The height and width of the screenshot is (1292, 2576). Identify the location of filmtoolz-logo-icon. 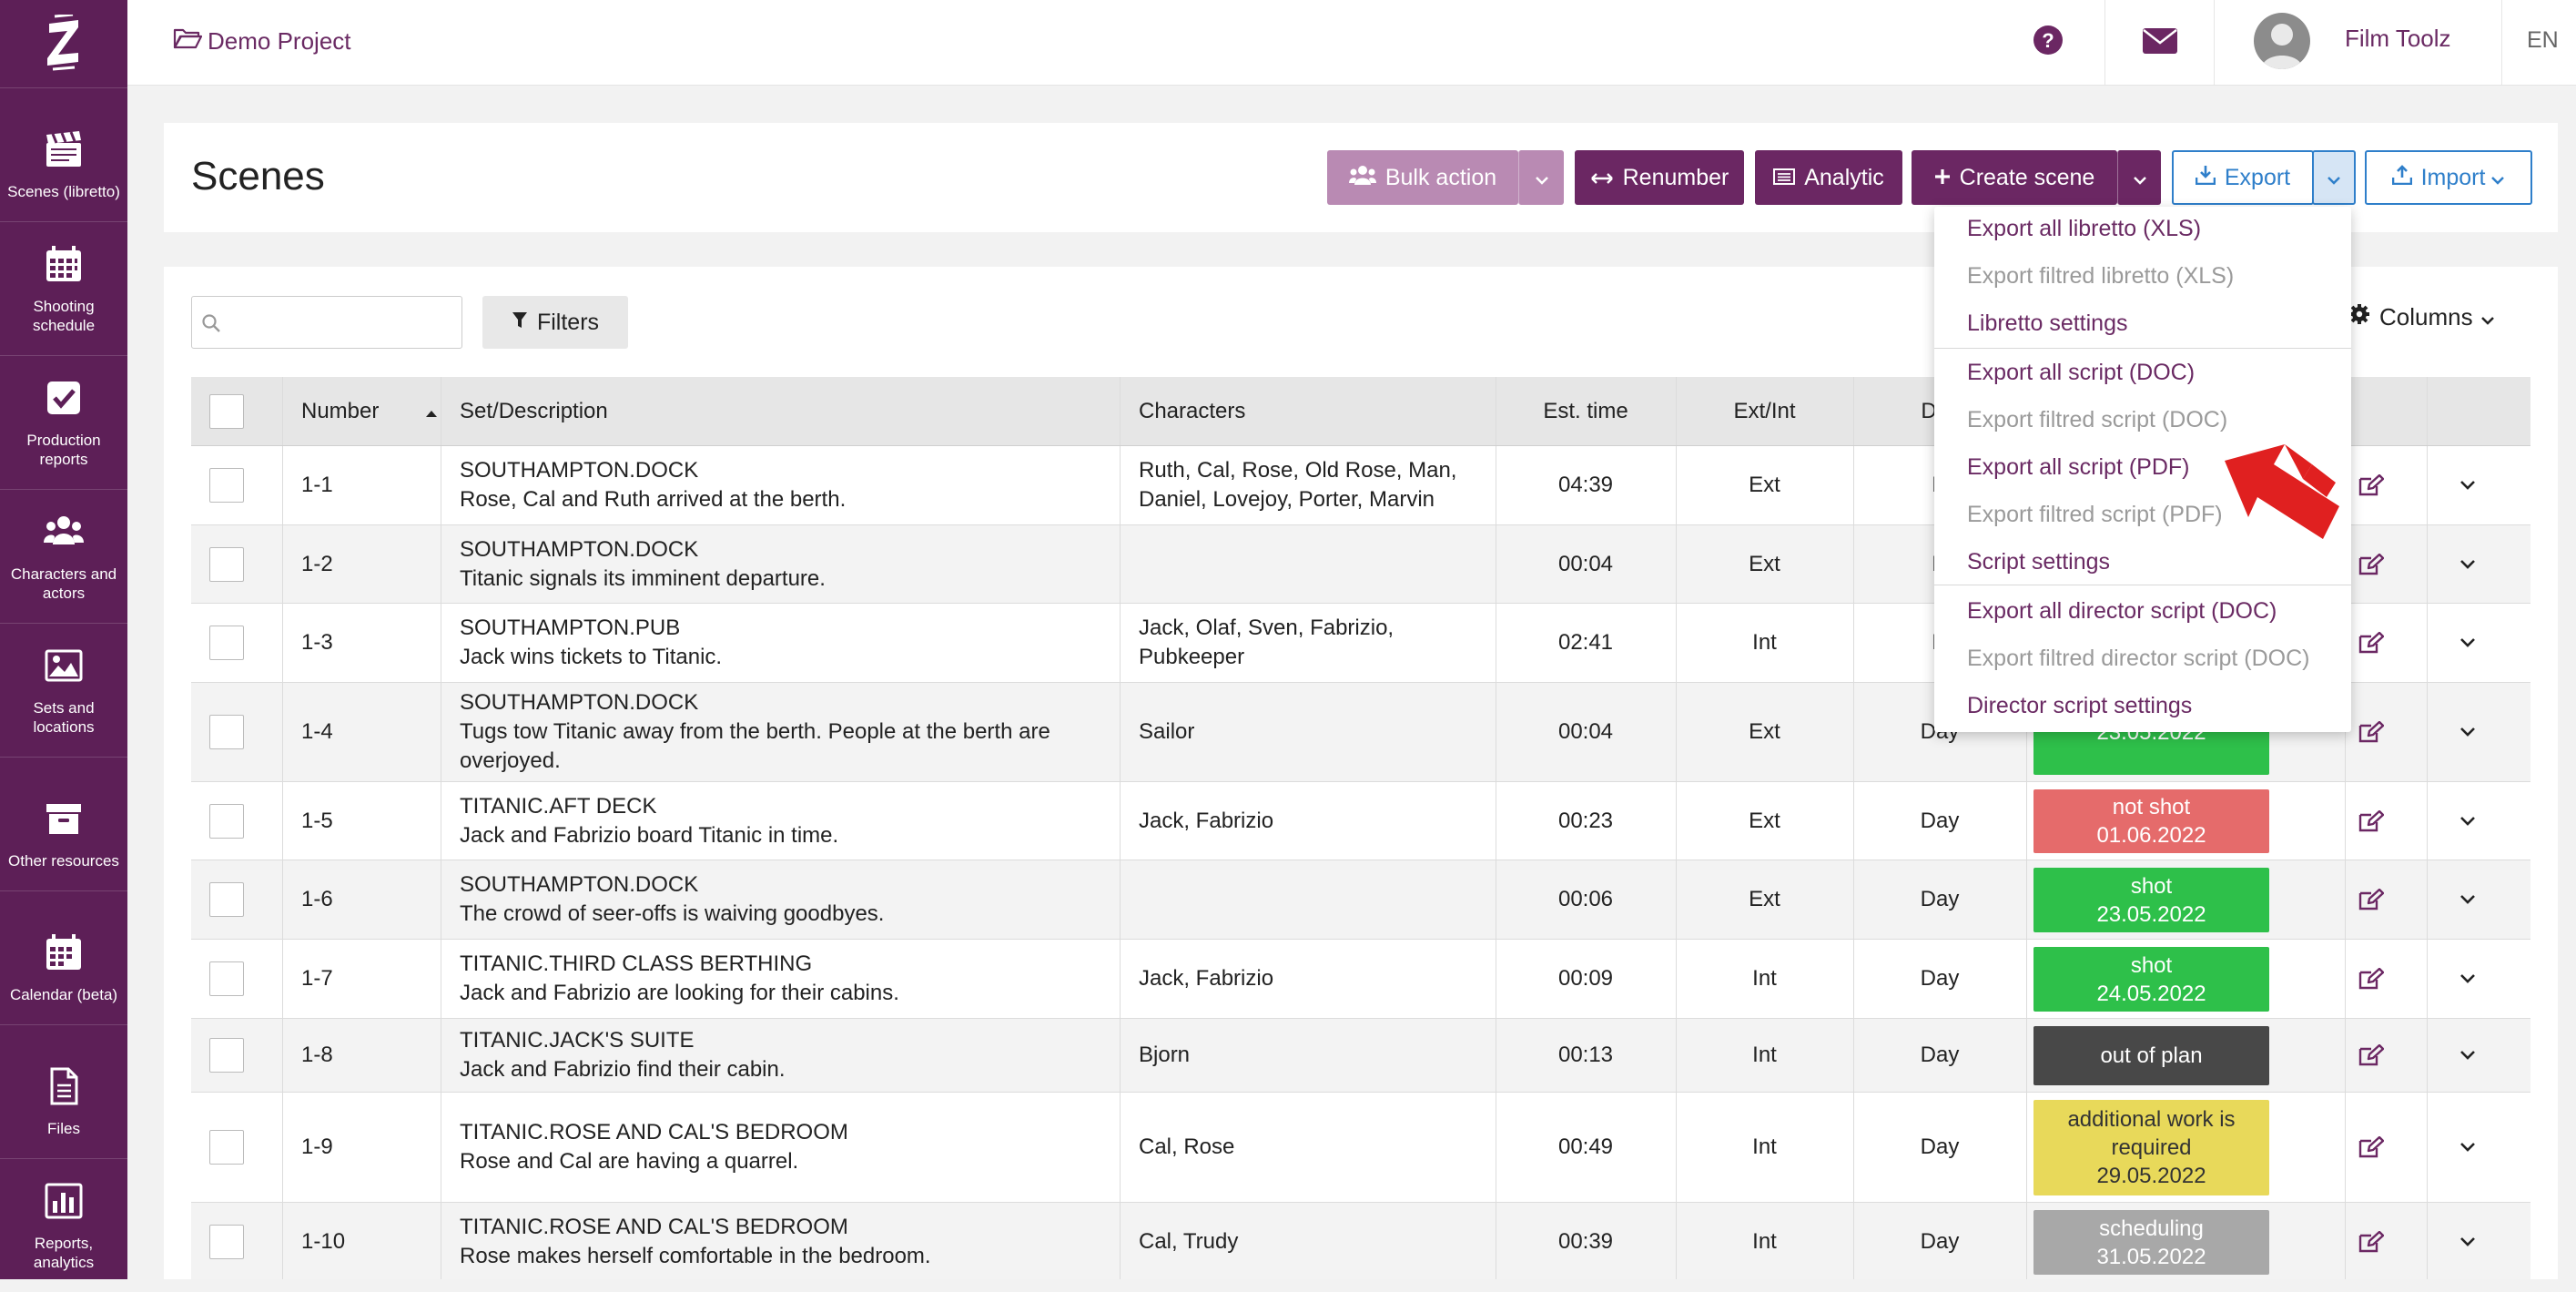
(63, 43).